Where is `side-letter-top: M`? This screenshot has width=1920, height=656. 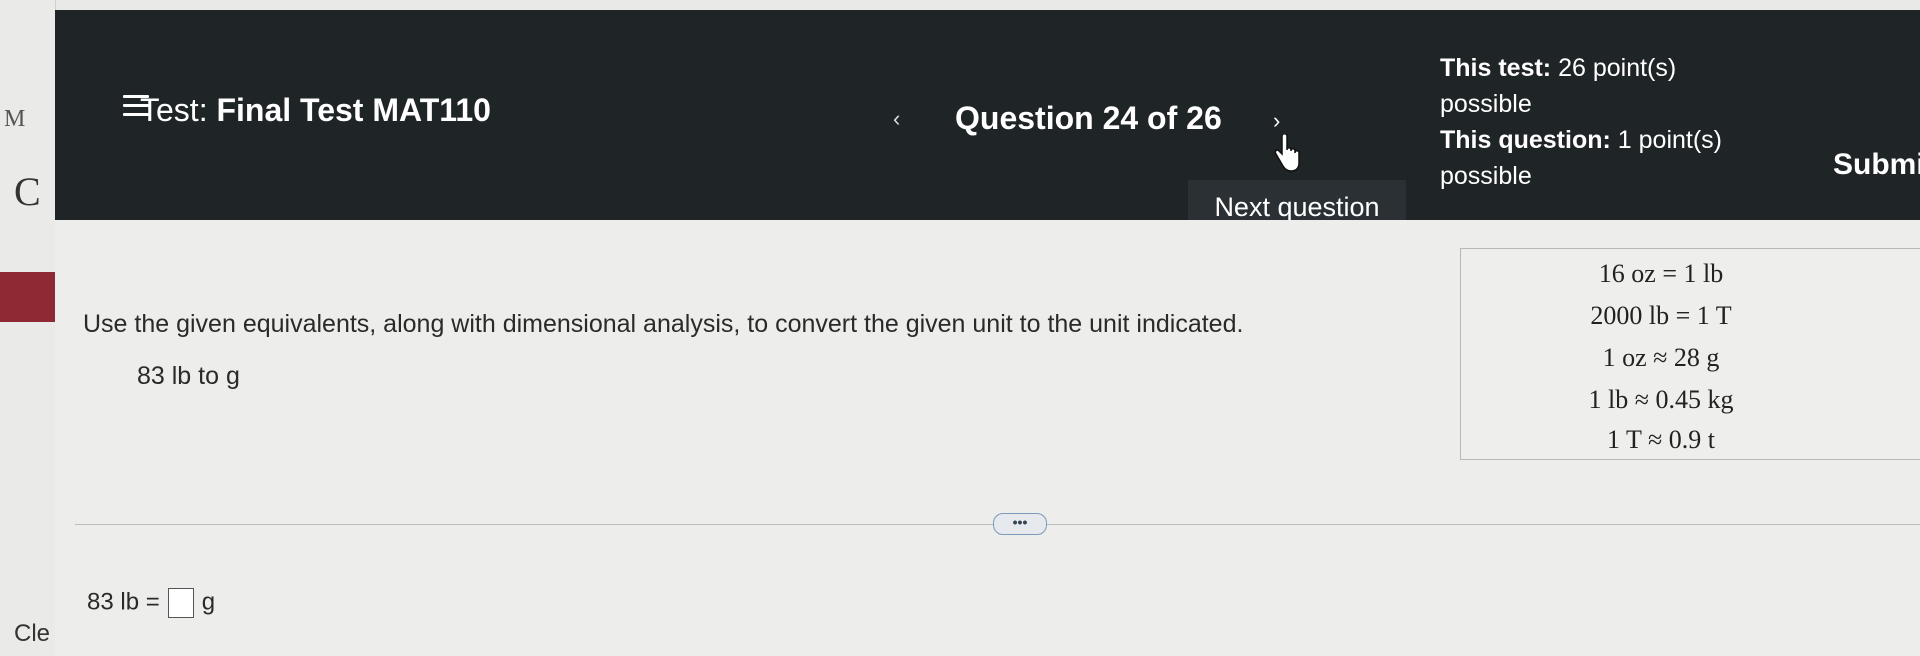 side-letter-top: M is located at coordinates (15, 119).